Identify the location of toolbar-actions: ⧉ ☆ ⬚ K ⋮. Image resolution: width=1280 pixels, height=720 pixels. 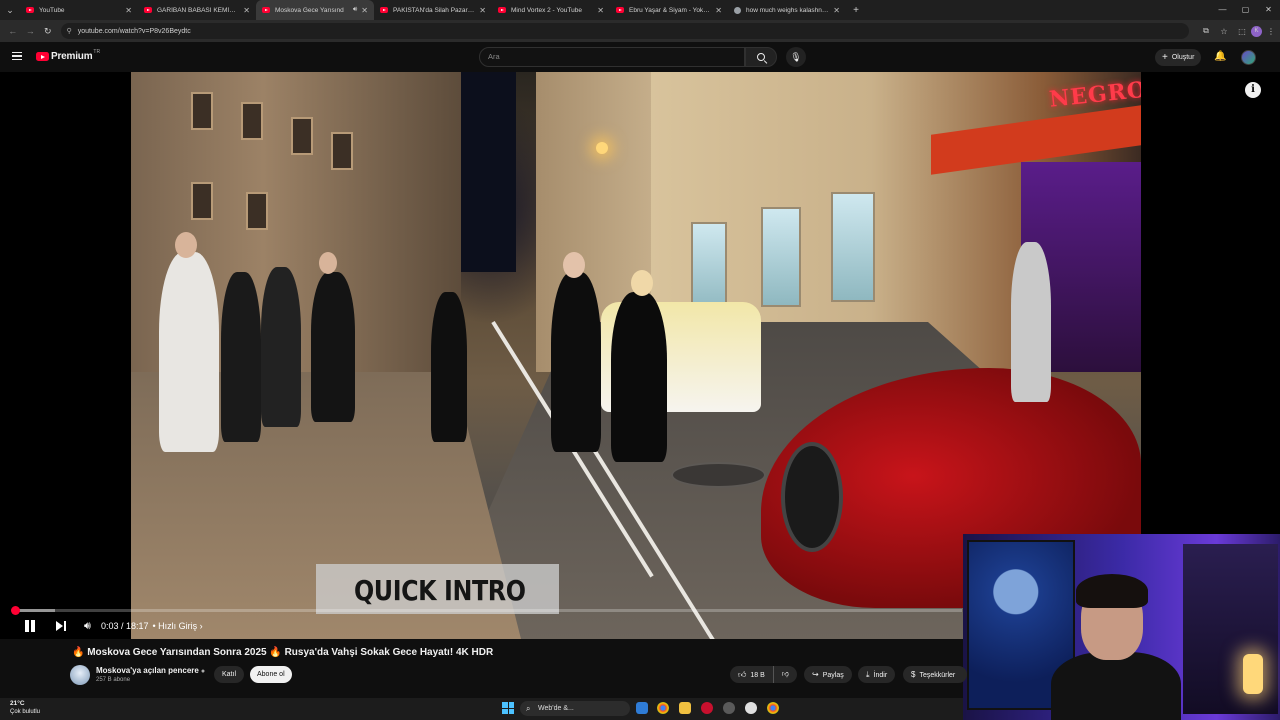
(1238, 31).